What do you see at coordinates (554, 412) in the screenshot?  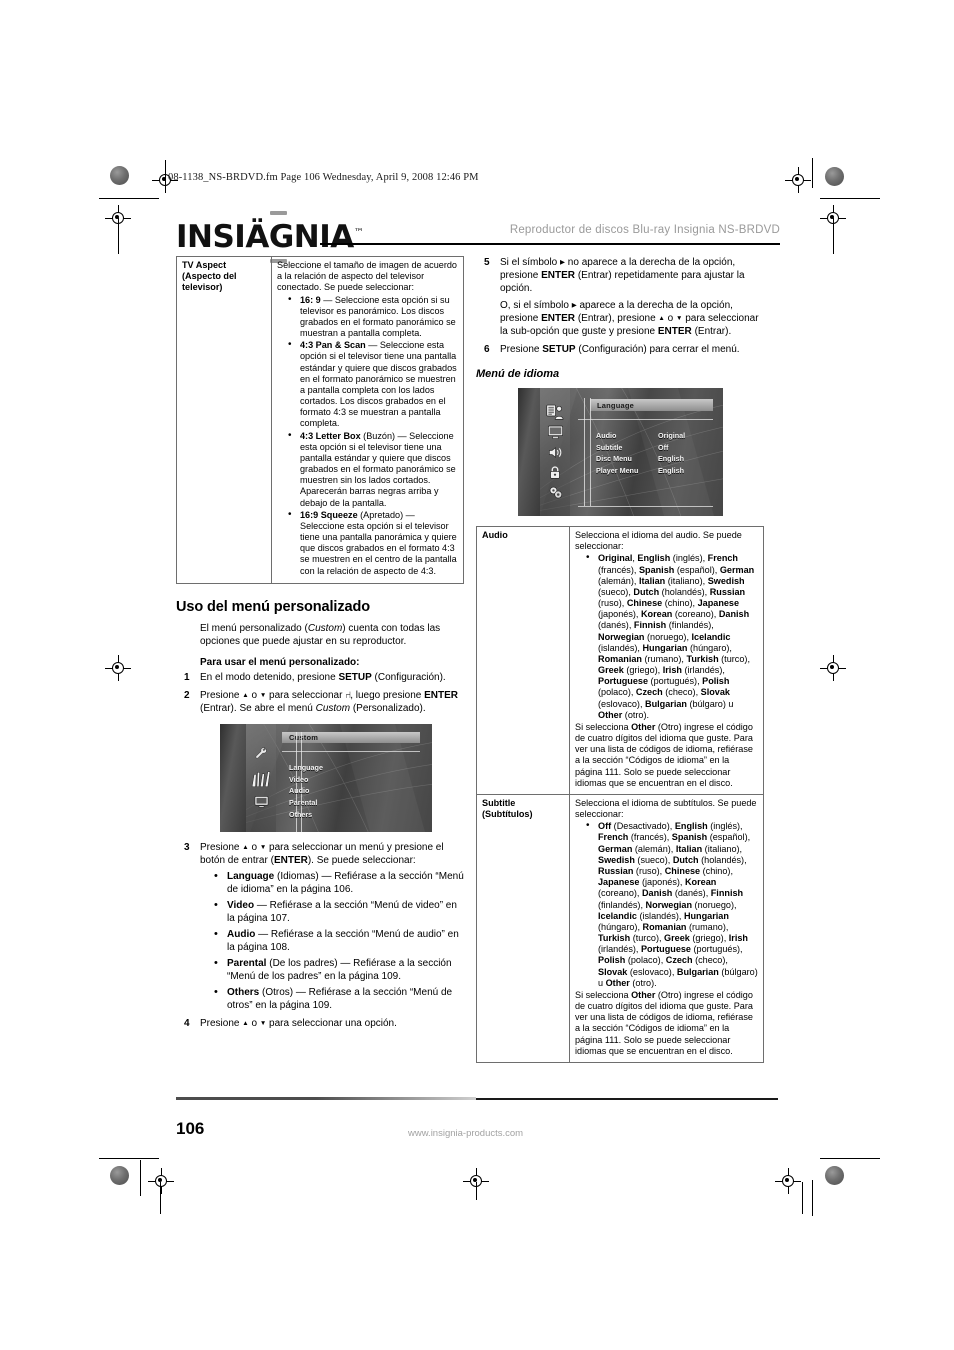 I see `language-icon` at bounding box center [554, 412].